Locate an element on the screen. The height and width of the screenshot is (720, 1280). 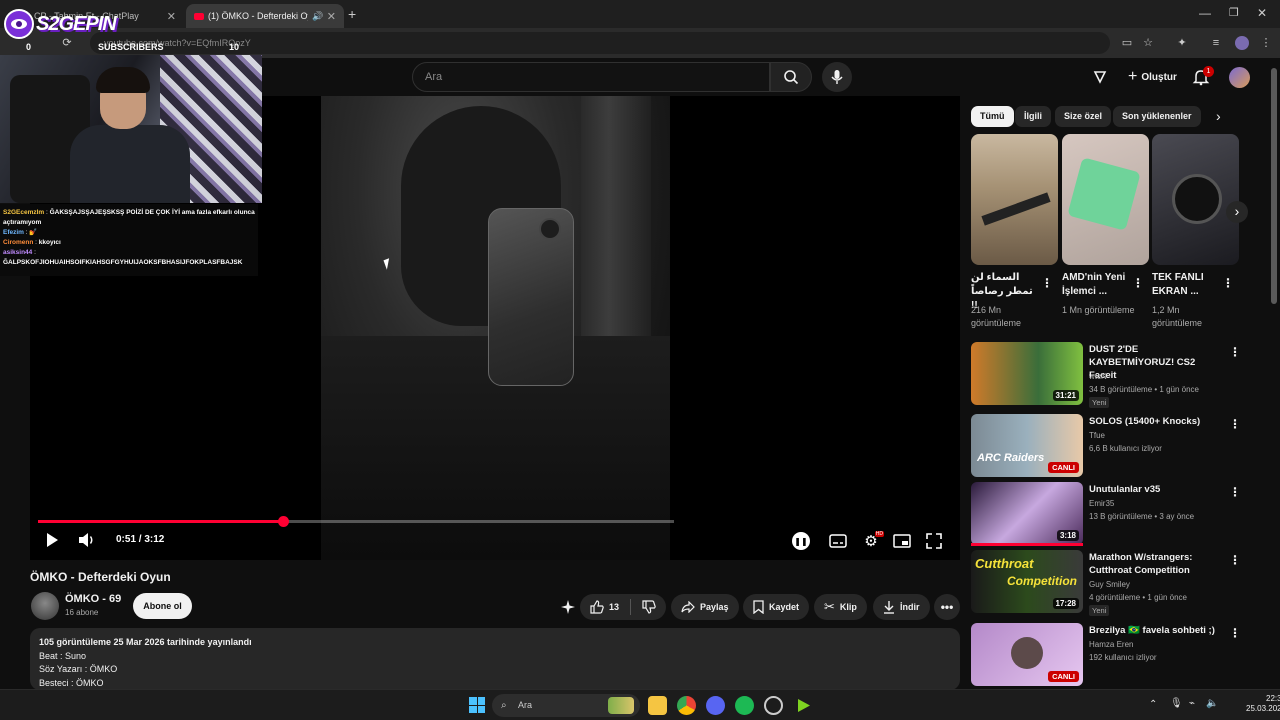
chrome-icon is located at coordinates (686, 705).